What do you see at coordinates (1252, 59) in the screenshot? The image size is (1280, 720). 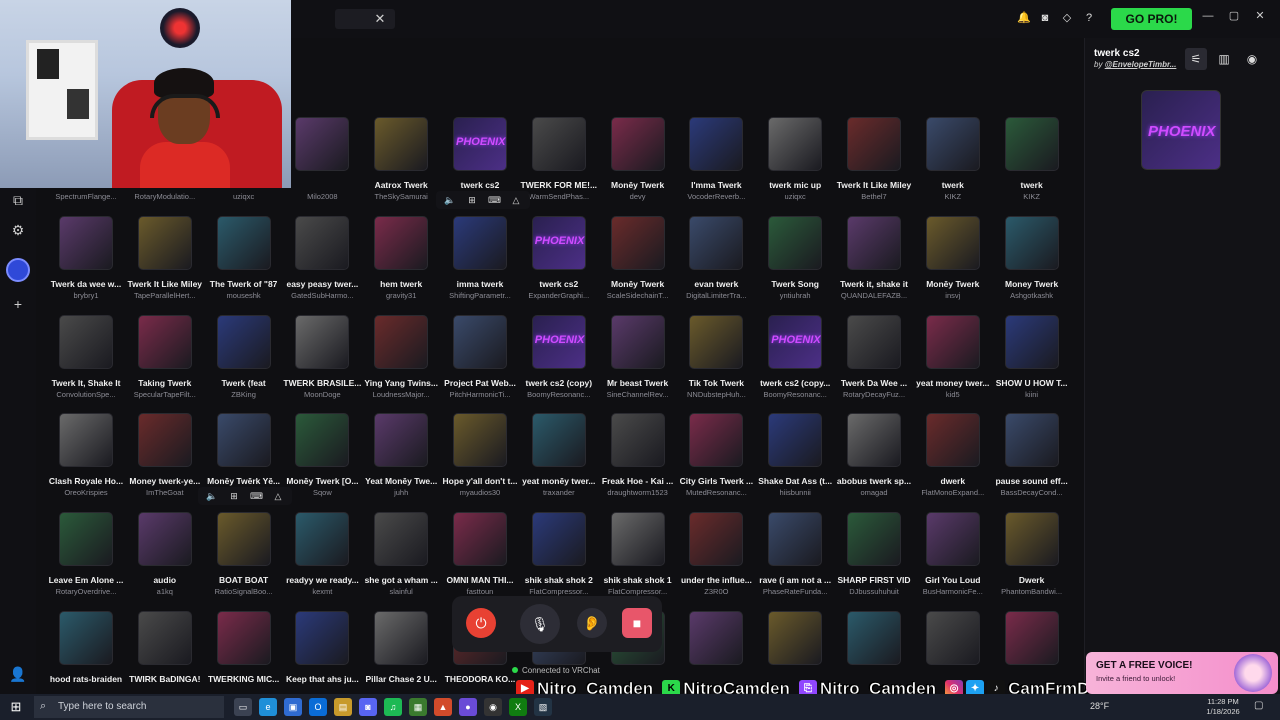 I see `record-icon: ◉` at bounding box center [1252, 59].